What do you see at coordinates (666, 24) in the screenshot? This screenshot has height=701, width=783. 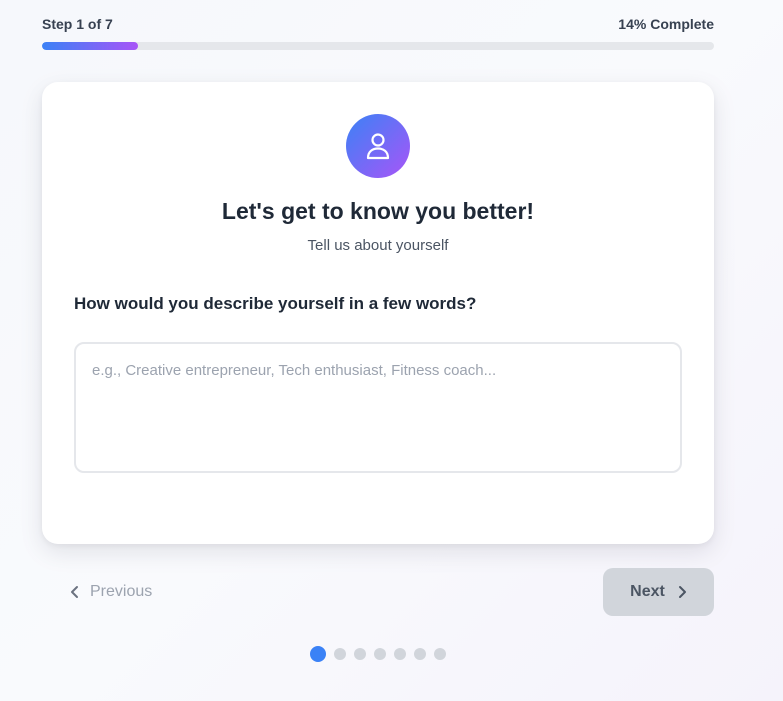 I see `completion-percent: 14% Complete` at bounding box center [666, 24].